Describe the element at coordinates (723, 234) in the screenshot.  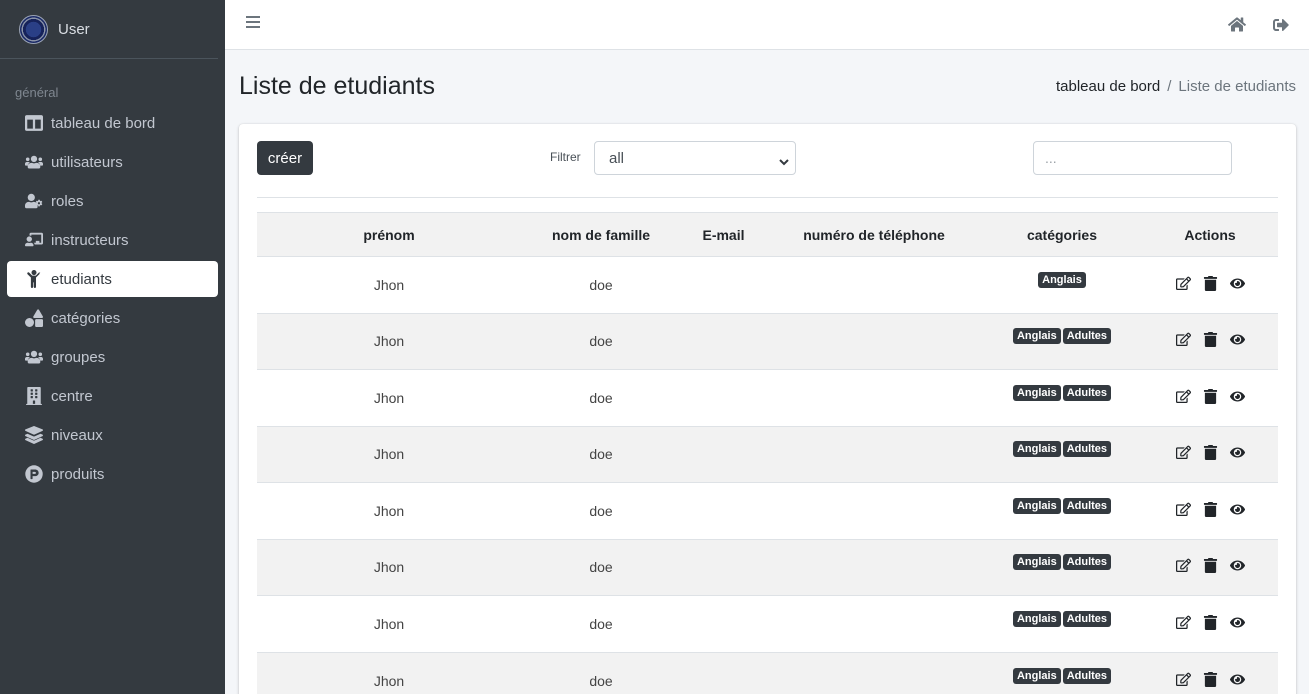
I see `column-header-email: E-mail` at that location.